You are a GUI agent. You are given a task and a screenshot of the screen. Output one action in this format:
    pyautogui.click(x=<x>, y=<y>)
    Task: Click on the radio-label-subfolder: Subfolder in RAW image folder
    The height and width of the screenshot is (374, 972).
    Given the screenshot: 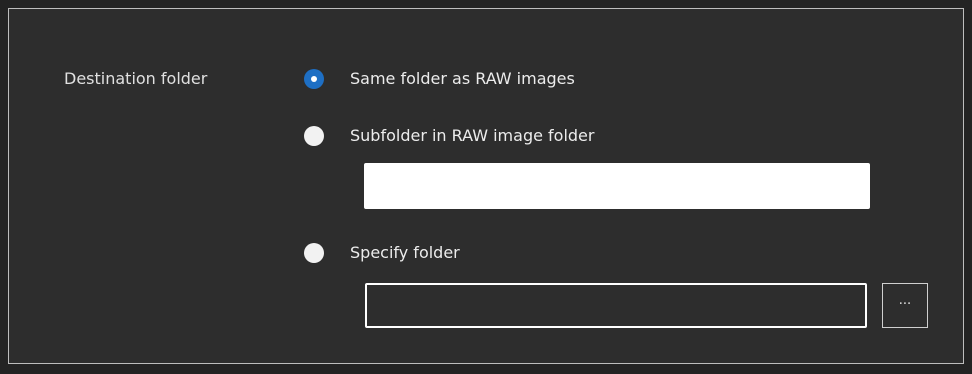 What is the action you would take?
    pyautogui.click(x=472, y=136)
    